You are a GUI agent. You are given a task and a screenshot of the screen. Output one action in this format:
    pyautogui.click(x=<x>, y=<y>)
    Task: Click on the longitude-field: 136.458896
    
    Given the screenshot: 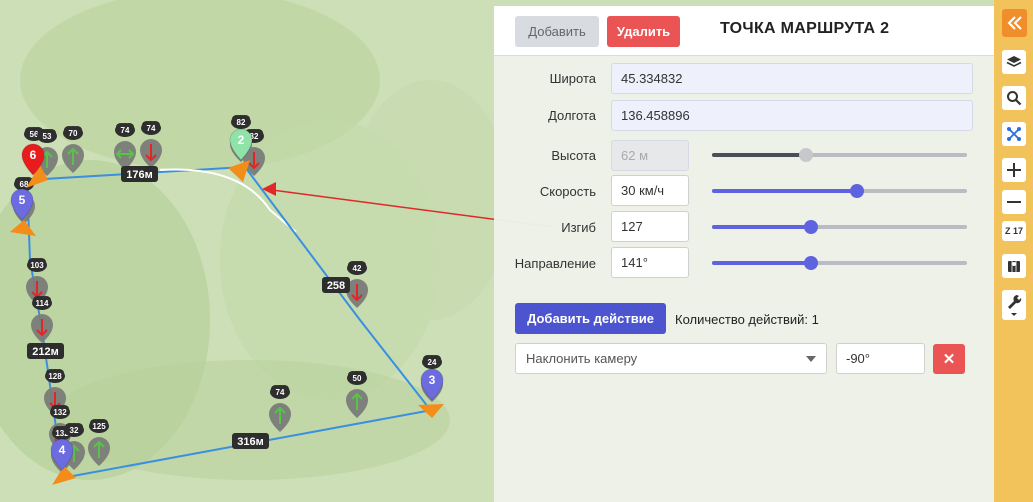 What is the action you would take?
    pyautogui.click(x=792, y=115)
    